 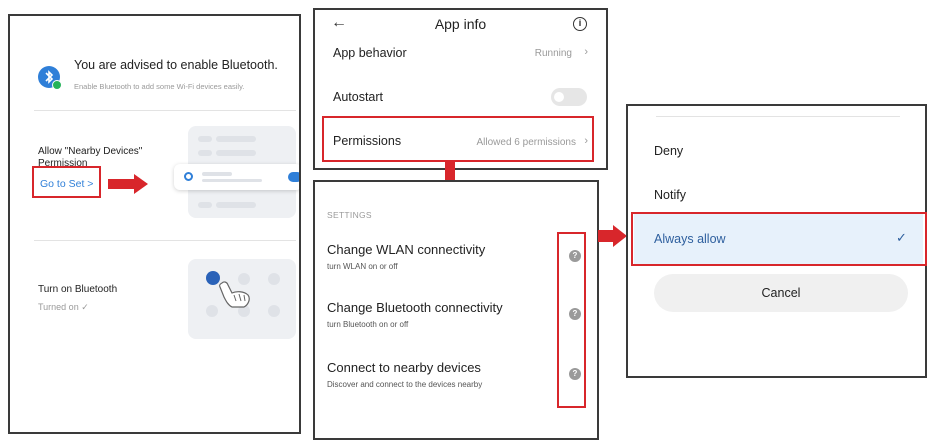 What do you see at coordinates (63, 307) in the screenshot?
I see `bluetooth-status: Turned on ✓` at bounding box center [63, 307].